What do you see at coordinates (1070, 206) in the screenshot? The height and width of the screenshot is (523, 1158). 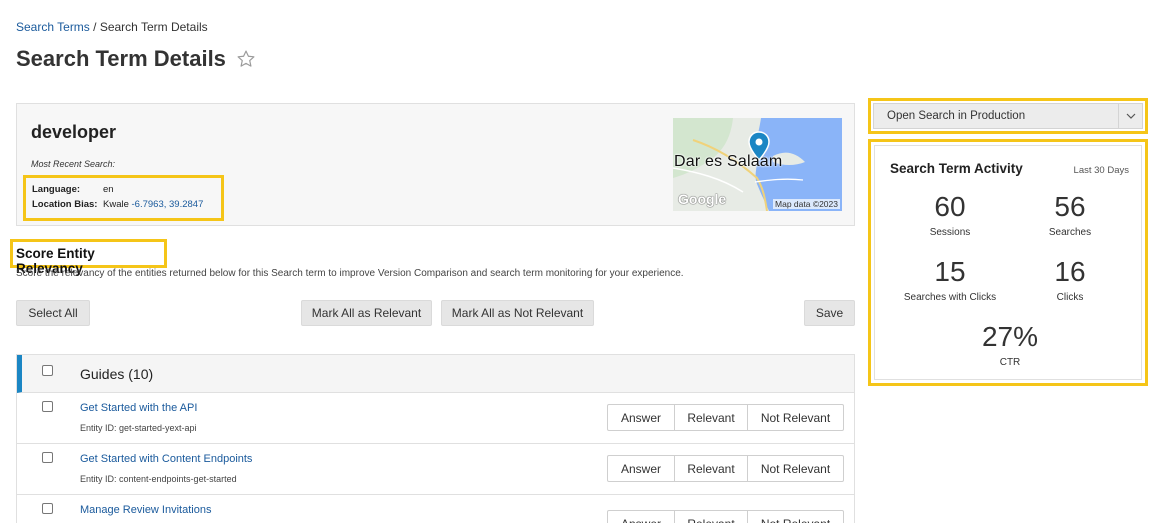 I see `searches-value: 56` at bounding box center [1070, 206].